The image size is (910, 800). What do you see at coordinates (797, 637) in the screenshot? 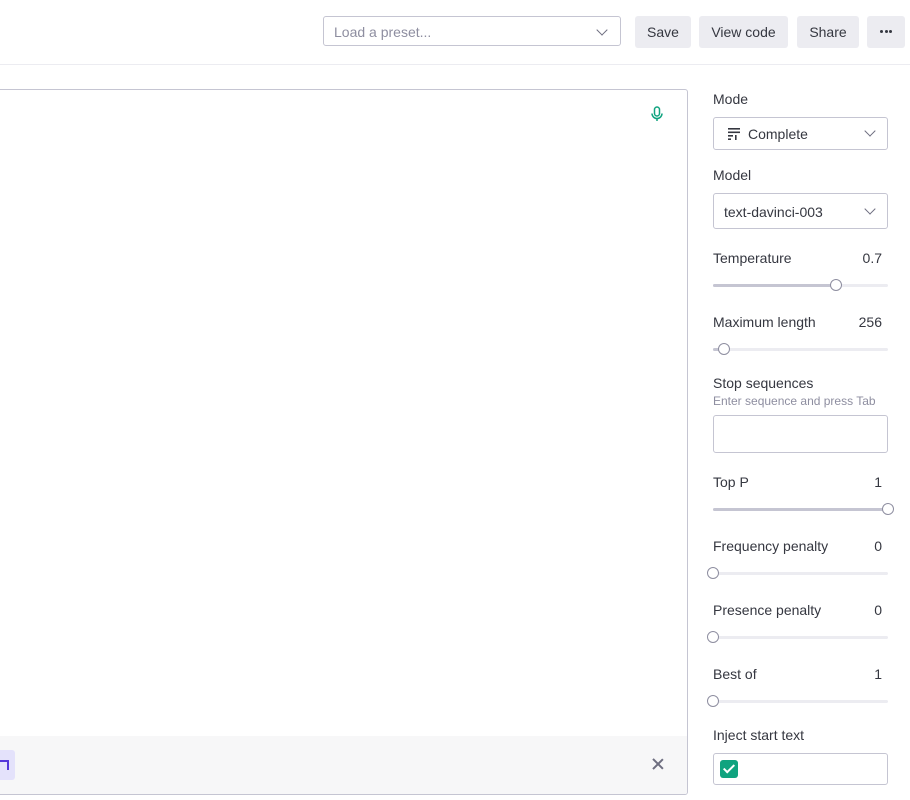
I see `presence-penalty-slider` at bounding box center [797, 637].